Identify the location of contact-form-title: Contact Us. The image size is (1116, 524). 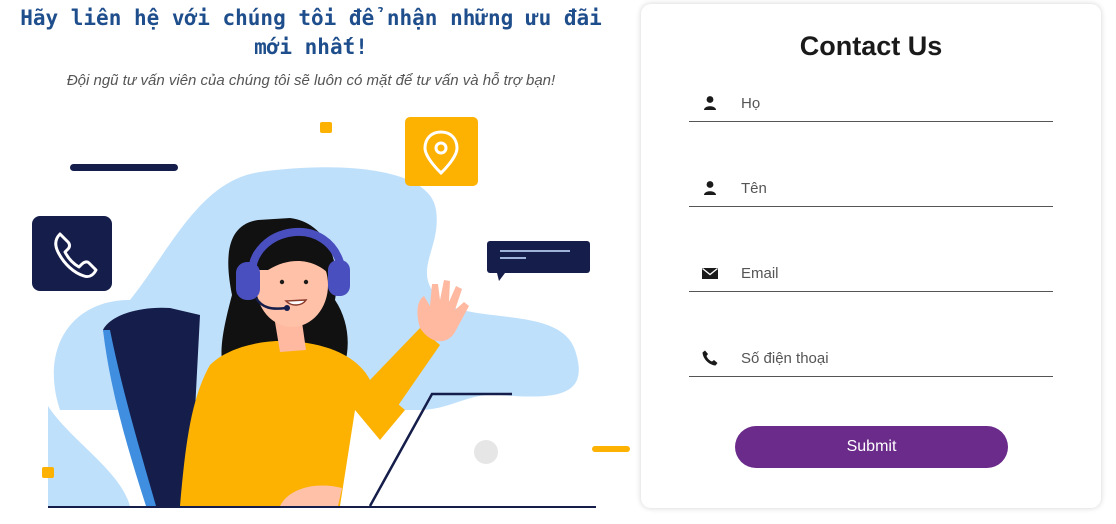
(871, 46).